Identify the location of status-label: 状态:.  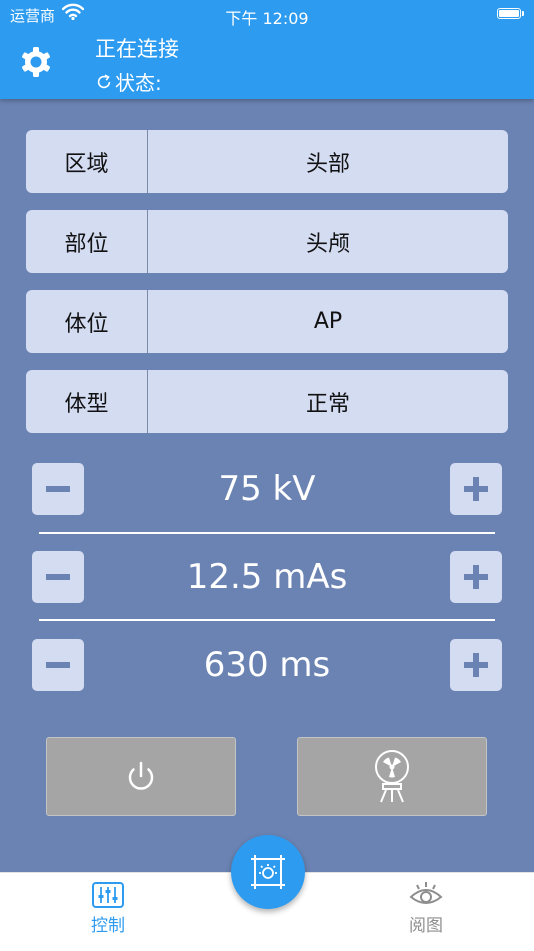
(138, 83).